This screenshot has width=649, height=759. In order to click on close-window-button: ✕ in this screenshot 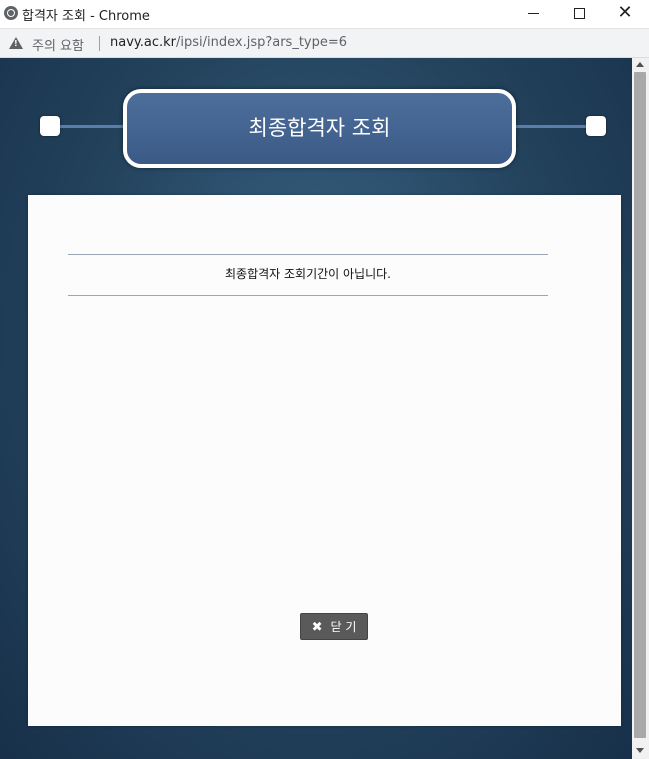, I will do `click(625, 14)`.